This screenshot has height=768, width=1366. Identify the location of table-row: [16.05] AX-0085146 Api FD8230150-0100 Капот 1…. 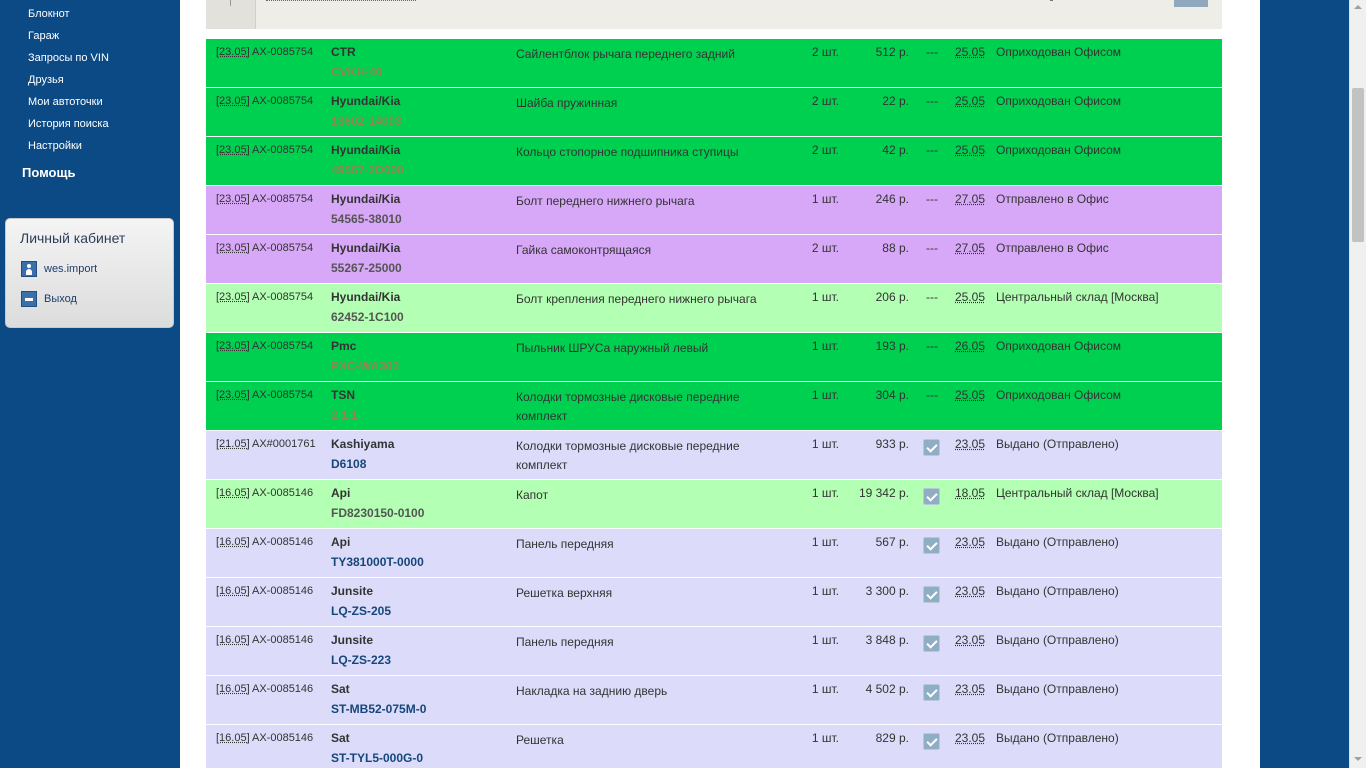
(714, 504).